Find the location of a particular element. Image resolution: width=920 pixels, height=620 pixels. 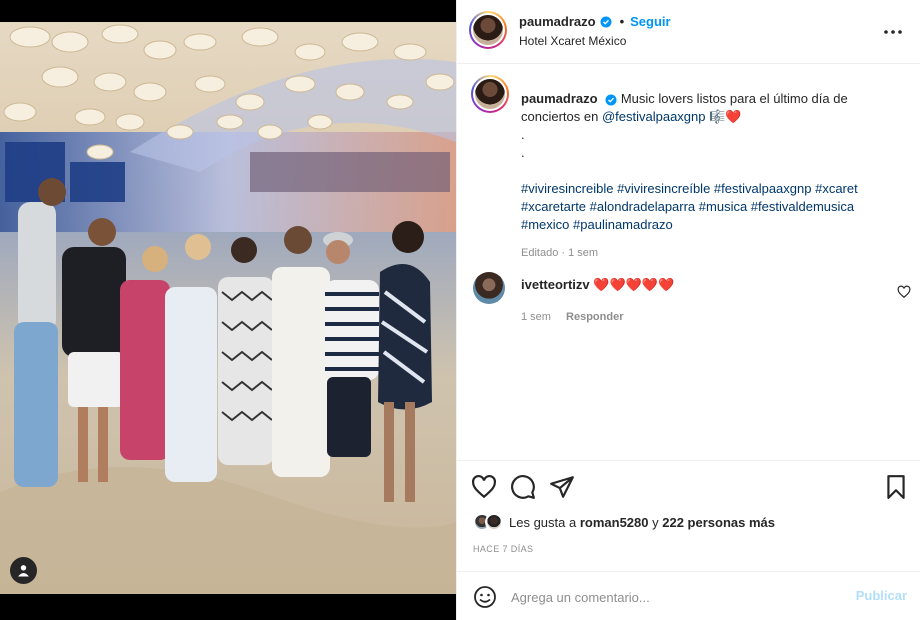

more-options-icon is located at coordinates (893, 32).